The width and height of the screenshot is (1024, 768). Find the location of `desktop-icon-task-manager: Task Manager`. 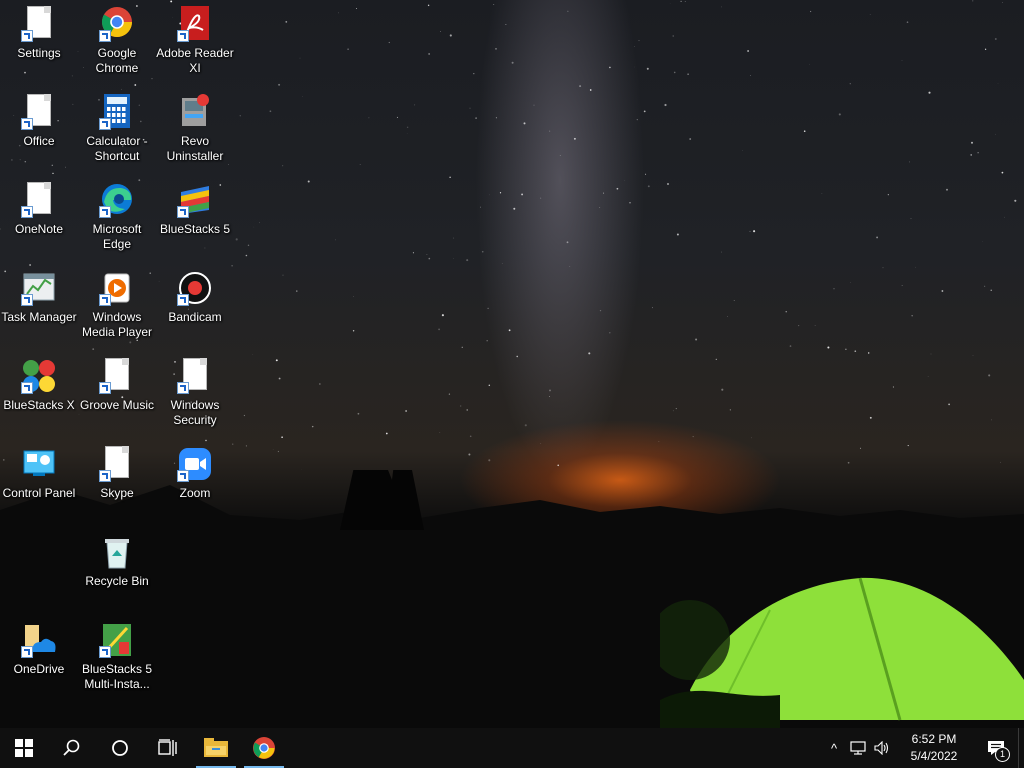

desktop-icon-task-manager: Task Manager is located at coordinates (39, 307).